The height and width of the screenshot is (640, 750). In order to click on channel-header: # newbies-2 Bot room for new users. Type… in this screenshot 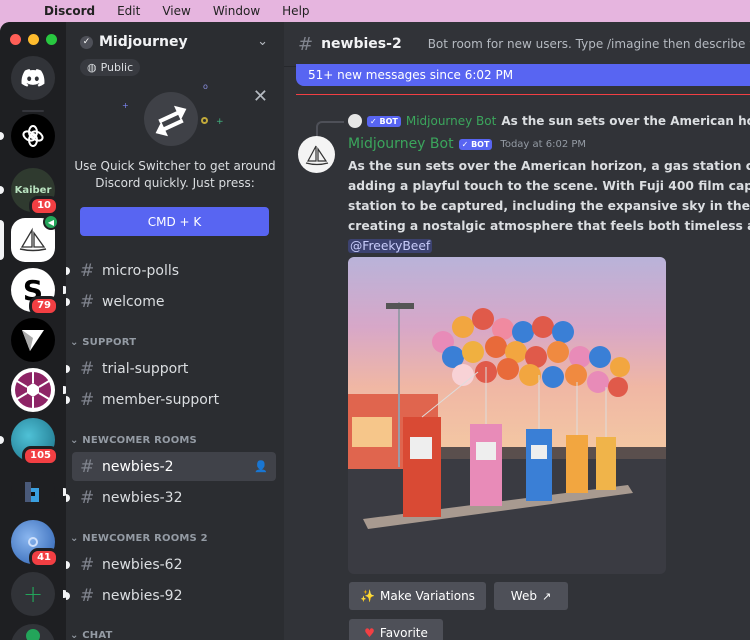, I will do `click(517, 44)`.